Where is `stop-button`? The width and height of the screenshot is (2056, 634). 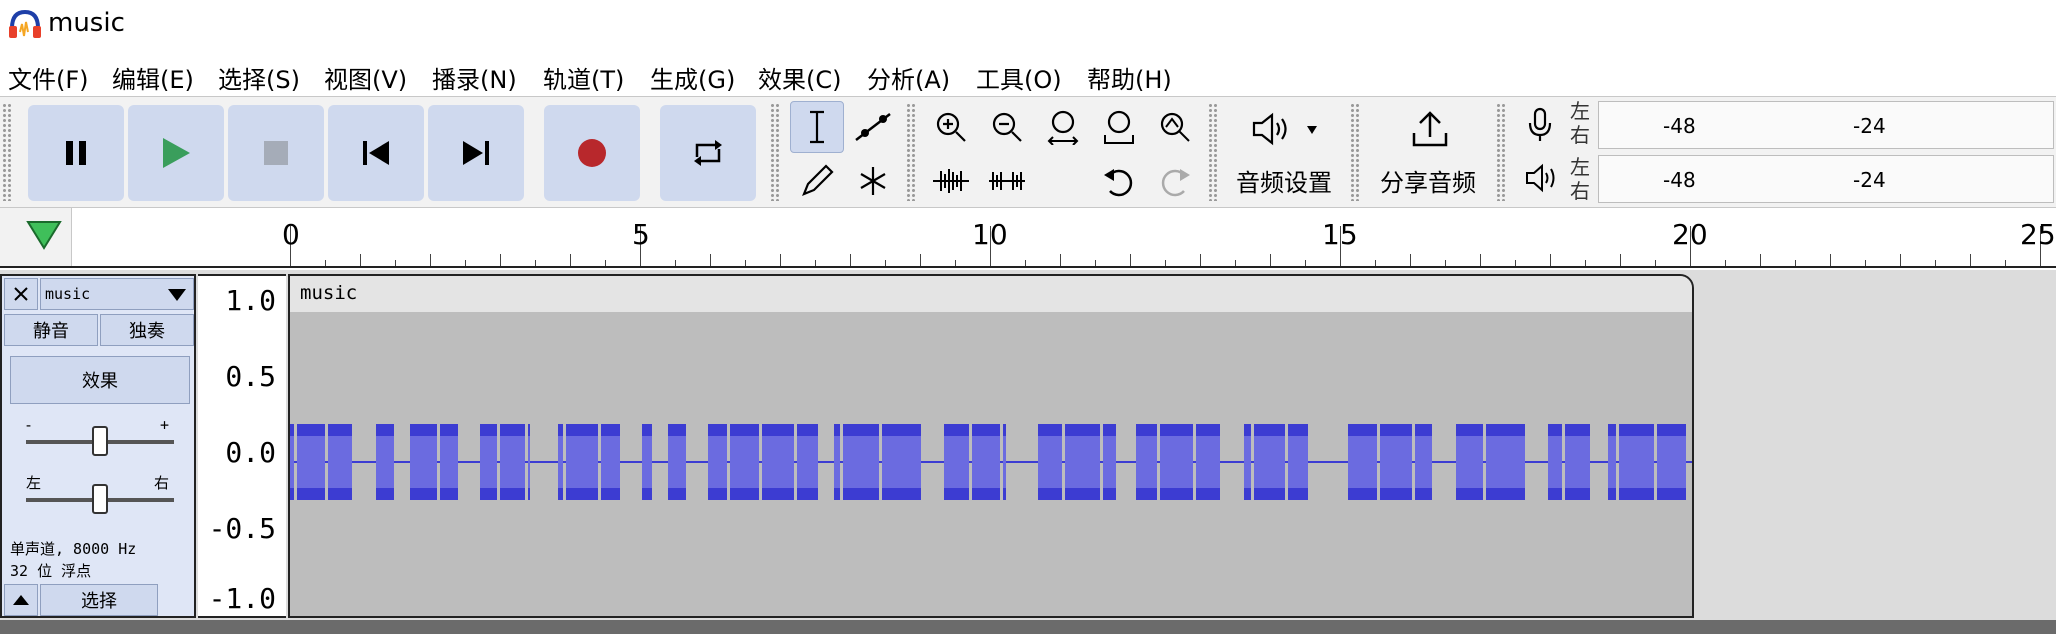 stop-button is located at coordinates (276, 153).